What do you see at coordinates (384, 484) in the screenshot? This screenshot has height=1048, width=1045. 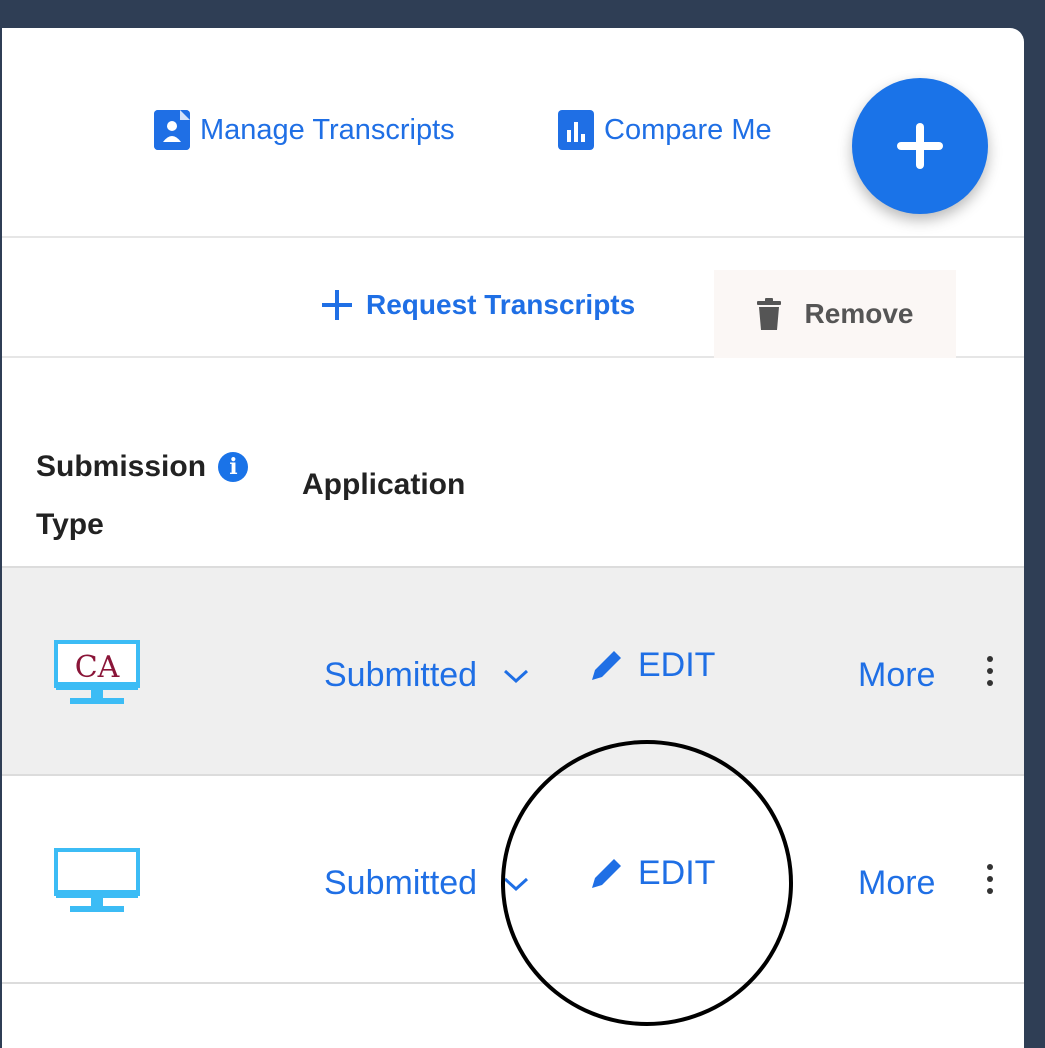 I see `column-header-application: Application` at bounding box center [384, 484].